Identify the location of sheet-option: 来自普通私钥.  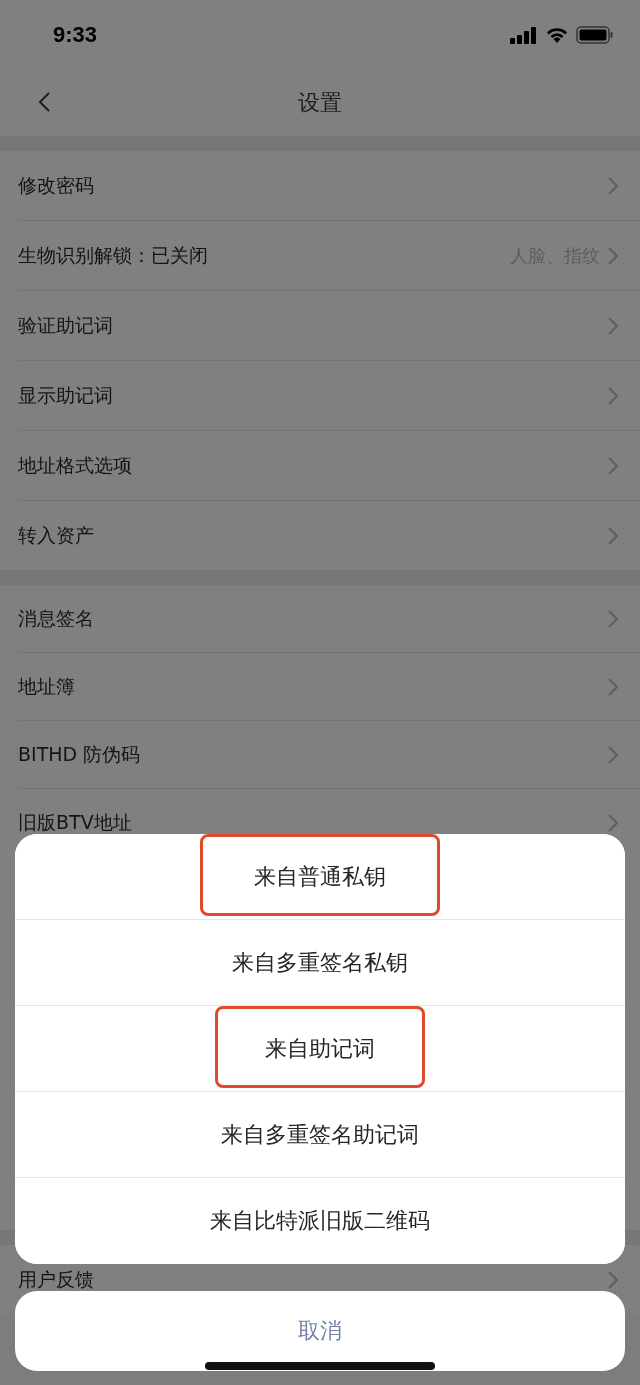
(320, 877).